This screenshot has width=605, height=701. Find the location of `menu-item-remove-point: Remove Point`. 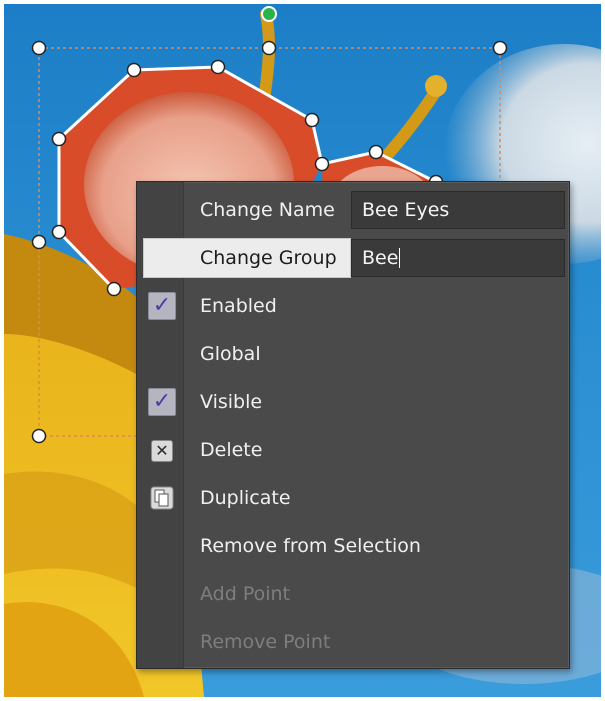

menu-item-remove-point: Remove Point is located at coordinates (353, 642).